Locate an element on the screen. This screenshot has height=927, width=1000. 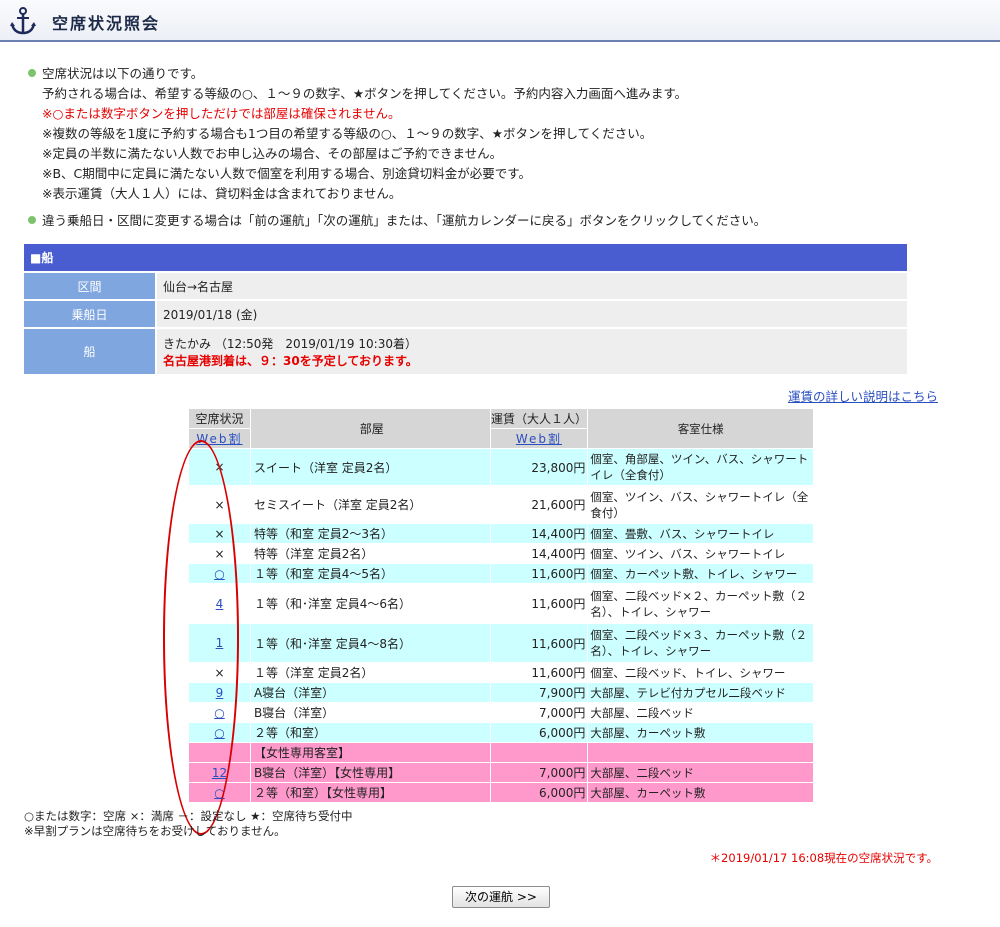
room-cell: ２等（和室） is located at coordinates (370, 732).